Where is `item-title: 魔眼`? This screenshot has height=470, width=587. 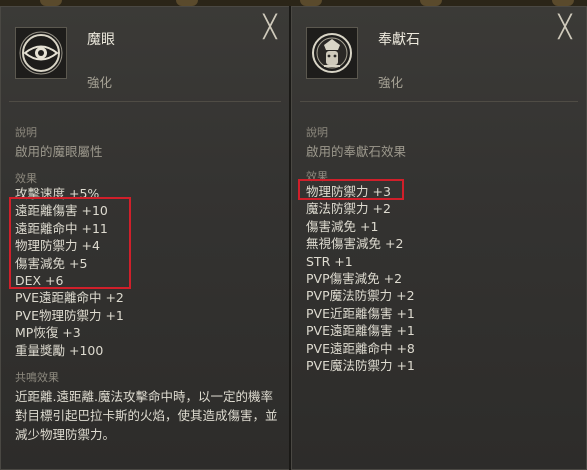
item-title: 魔眼 is located at coordinates (101, 40).